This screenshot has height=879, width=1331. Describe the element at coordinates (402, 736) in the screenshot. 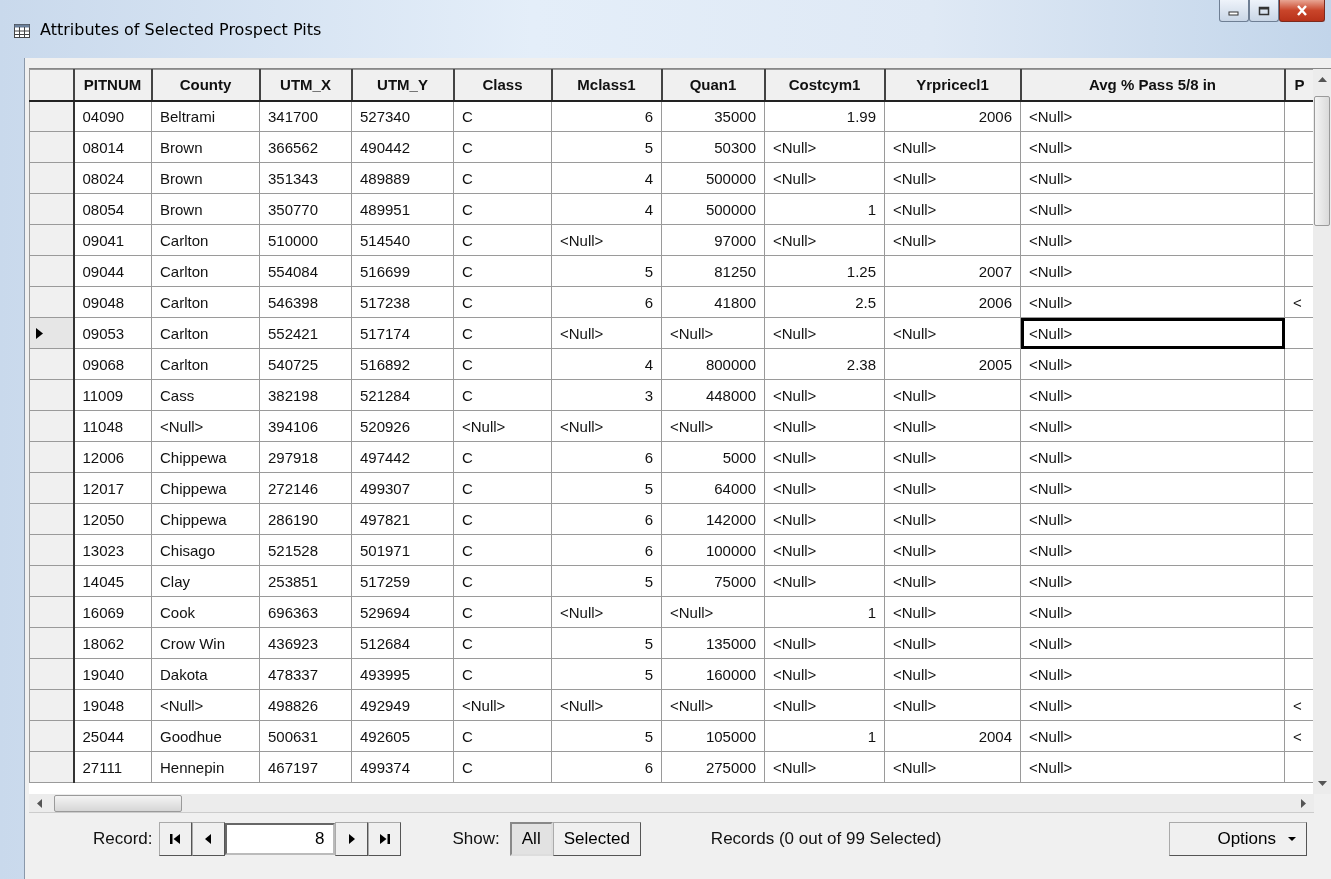

I see `table-cell: 492605` at that location.